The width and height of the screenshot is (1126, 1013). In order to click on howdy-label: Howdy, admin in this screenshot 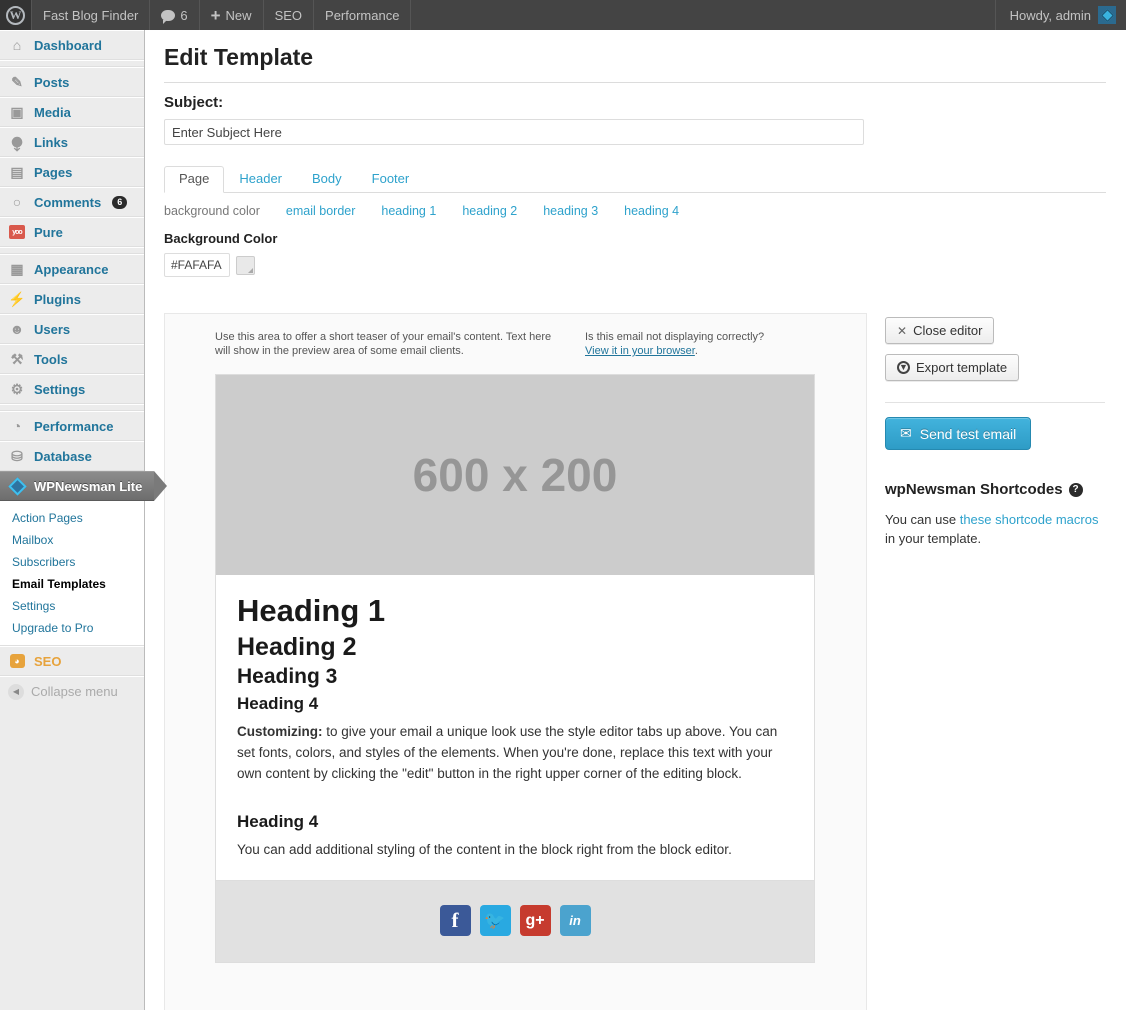, I will do `click(1050, 15)`.